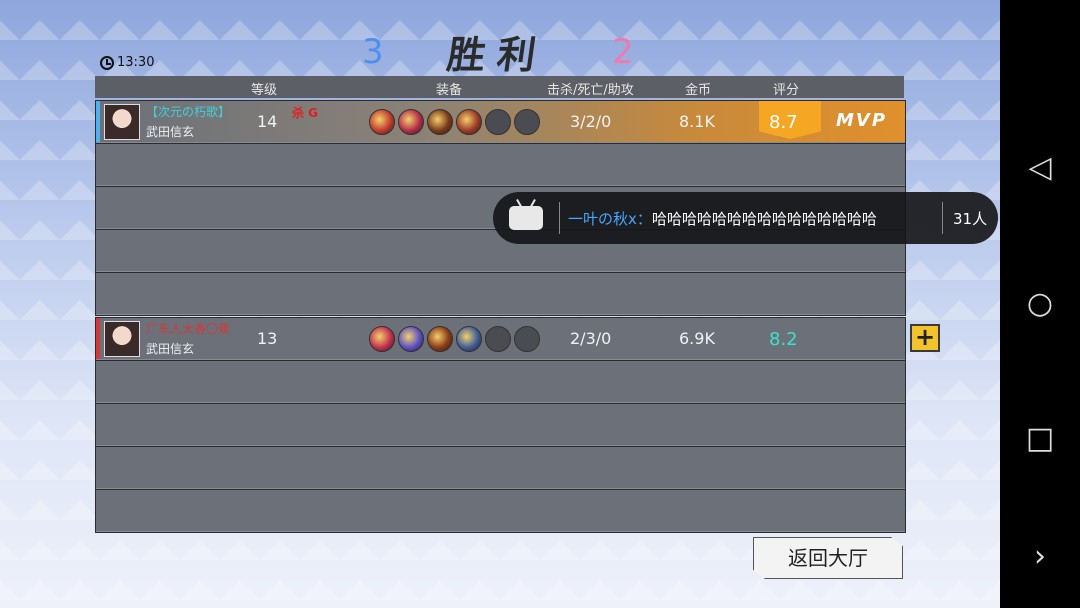  I want to click on android-nav-bar: ◁ ○ □ ›, so click(1040, 304).